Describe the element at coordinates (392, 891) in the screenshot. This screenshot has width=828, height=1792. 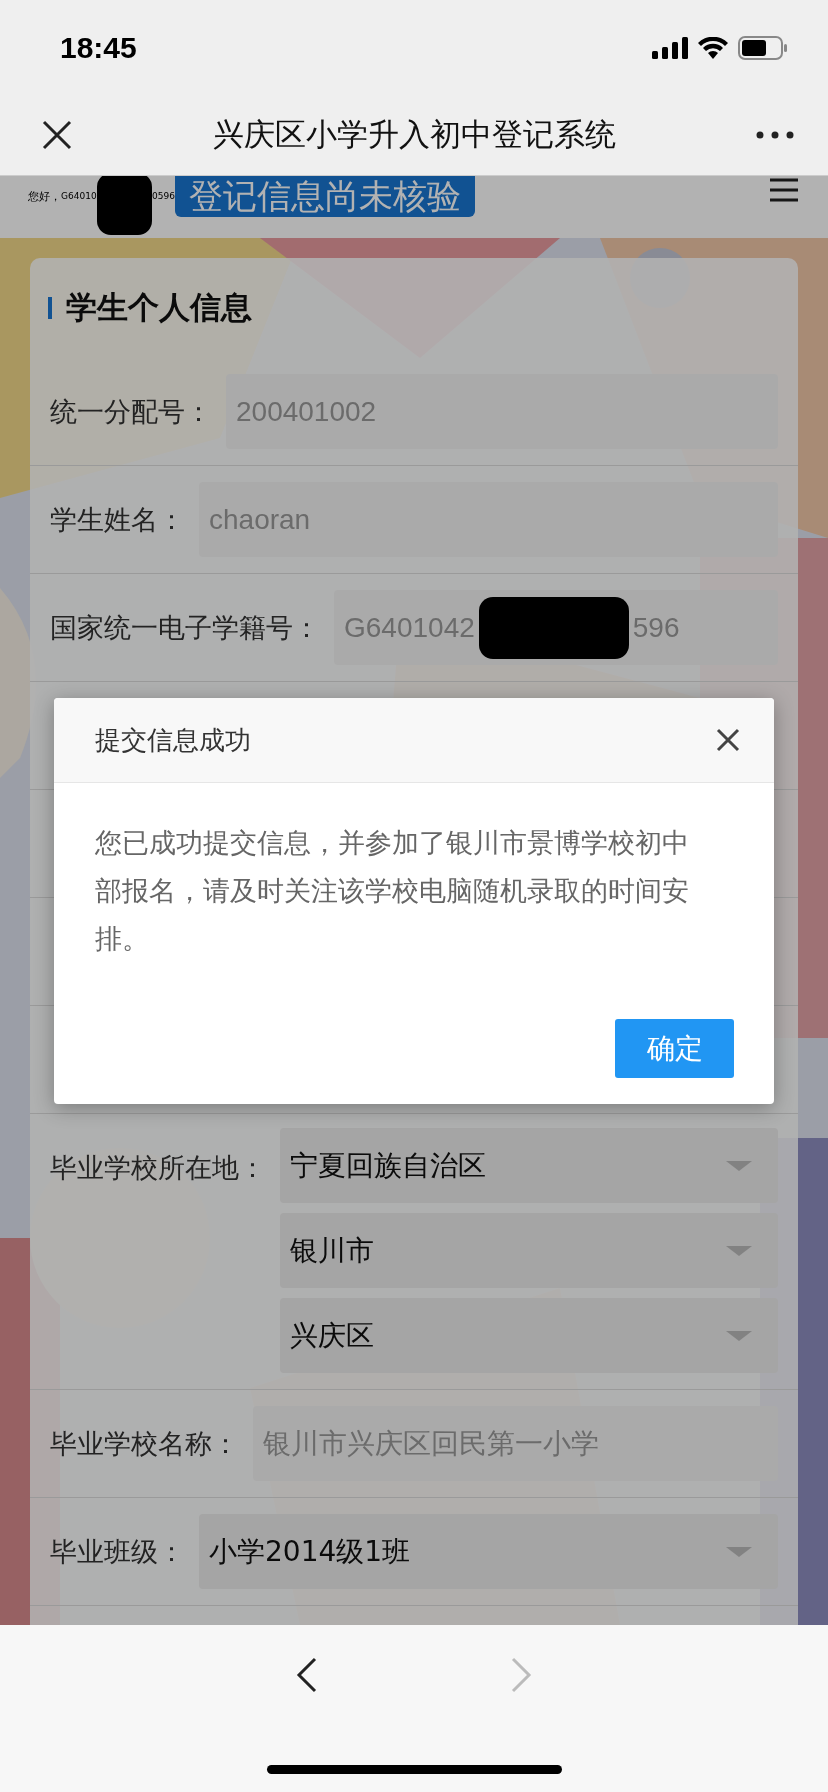
I see `dialog-message: 您已成功提交信息，并参加了银川市景博学校初中部报名，请及时关注该学校电脑随机录取的时间安排。` at that location.